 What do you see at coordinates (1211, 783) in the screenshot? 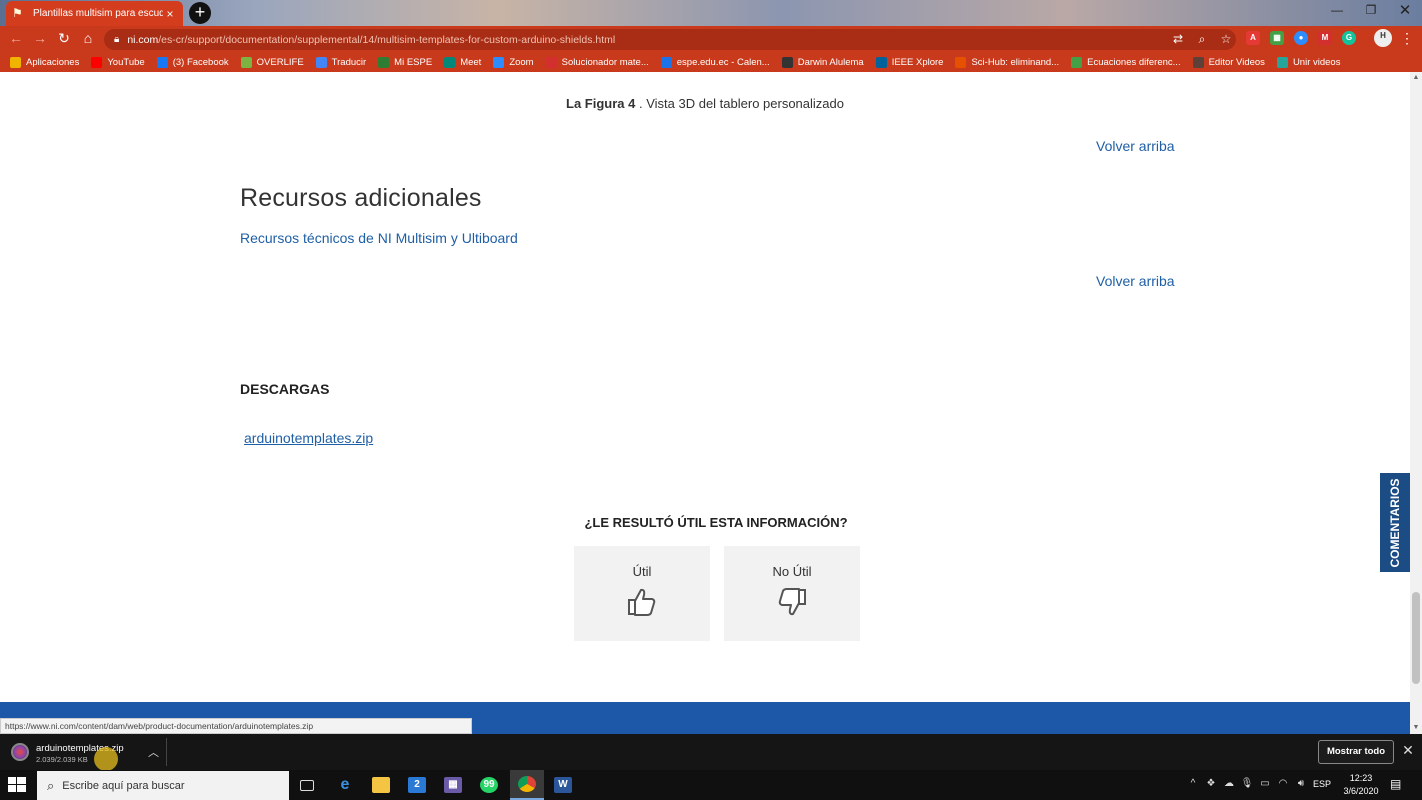
I see `dropbox-icon: ❖` at bounding box center [1211, 783].